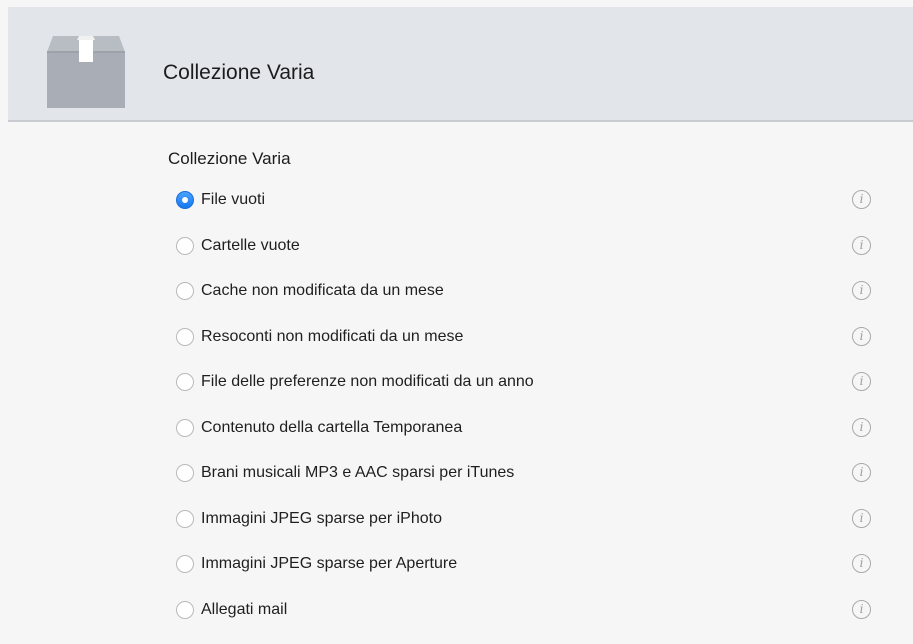 The width and height of the screenshot is (913, 644). I want to click on radio-button-selected, so click(185, 200).